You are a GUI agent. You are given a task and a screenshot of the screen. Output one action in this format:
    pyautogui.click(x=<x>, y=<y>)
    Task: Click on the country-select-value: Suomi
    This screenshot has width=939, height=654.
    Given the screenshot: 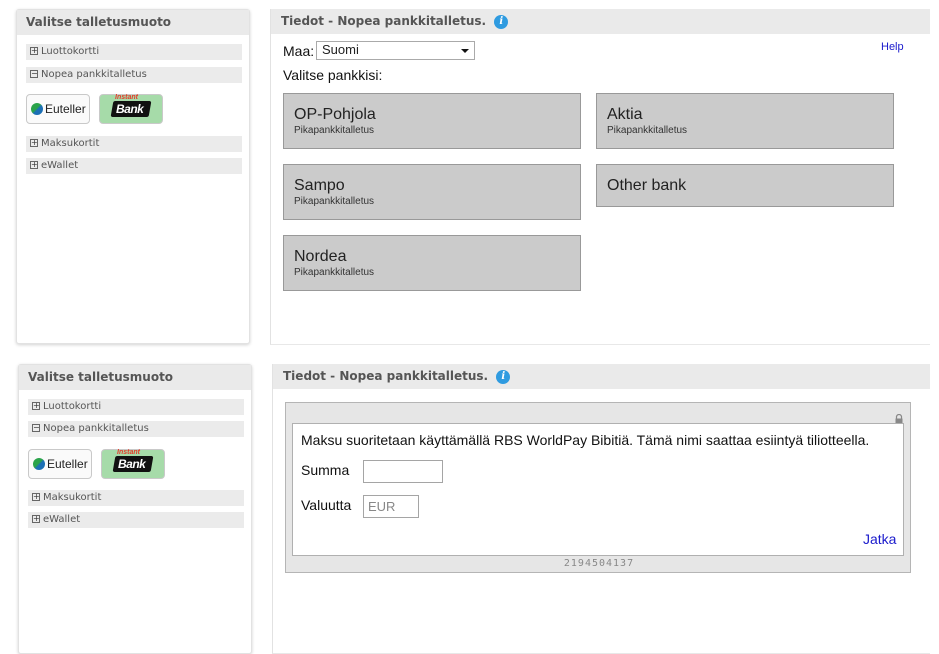 What is the action you would take?
    pyautogui.click(x=340, y=49)
    